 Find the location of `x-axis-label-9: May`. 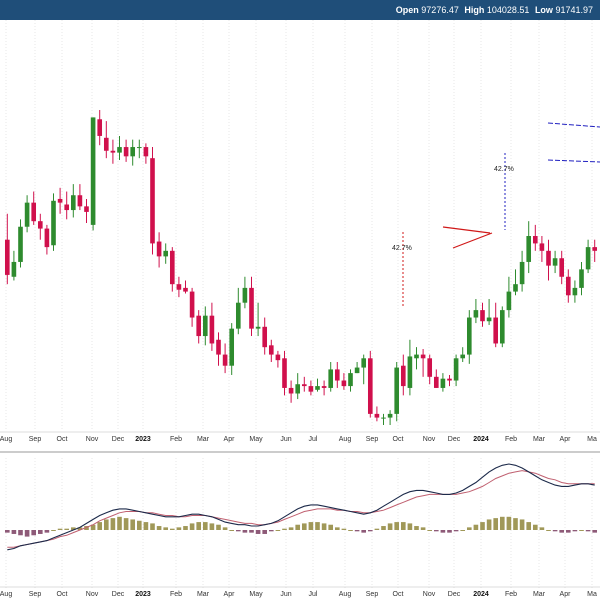

x-axis-label-9: May is located at coordinates (256, 439).